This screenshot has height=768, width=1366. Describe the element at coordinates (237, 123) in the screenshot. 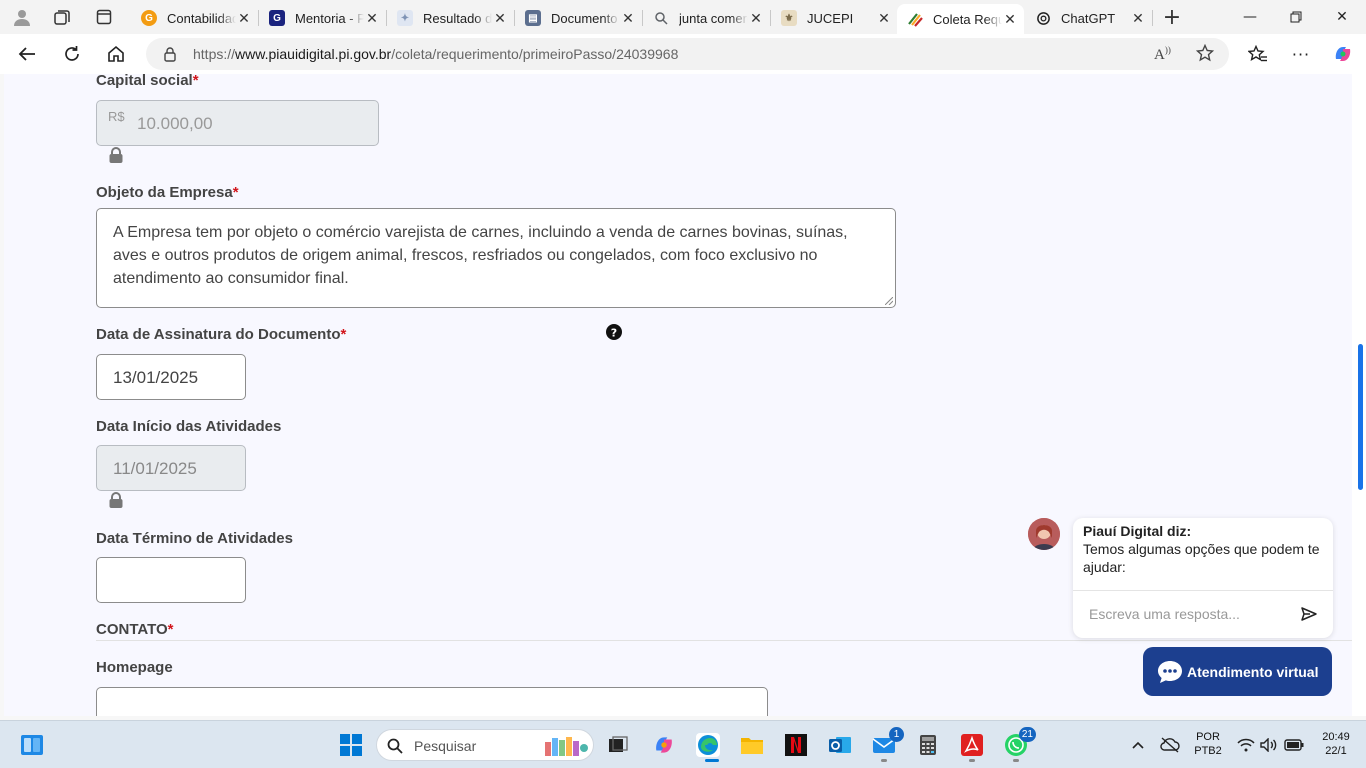

I see `capital-social-field: R$ 10.000,00` at that location.